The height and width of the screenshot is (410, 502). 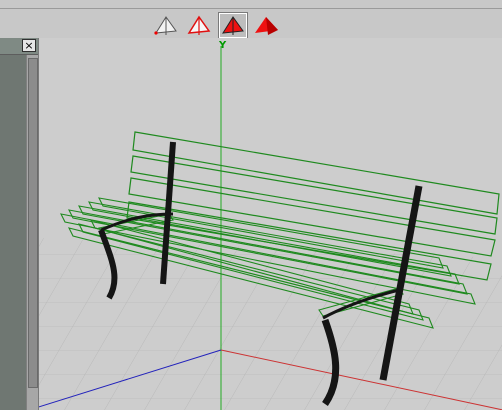 I want to click on y-axis-label: Y, so click(x=223, y=45).